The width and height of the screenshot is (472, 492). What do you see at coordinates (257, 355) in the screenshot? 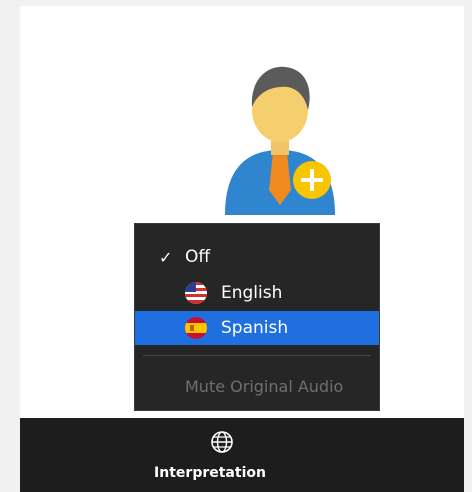
I see `menu-divider` at bounding box center [257, 355].